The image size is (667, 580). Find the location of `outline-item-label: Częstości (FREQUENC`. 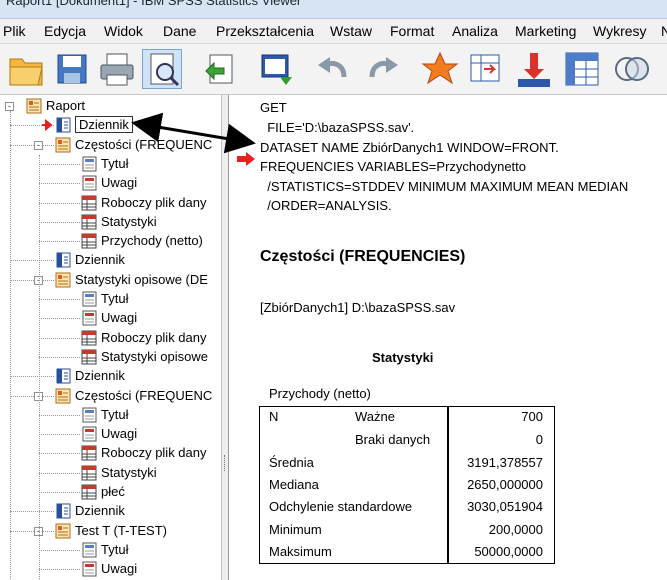

outline-item-label: Częstości (FREQUENC is located at coordinates (144, 395).